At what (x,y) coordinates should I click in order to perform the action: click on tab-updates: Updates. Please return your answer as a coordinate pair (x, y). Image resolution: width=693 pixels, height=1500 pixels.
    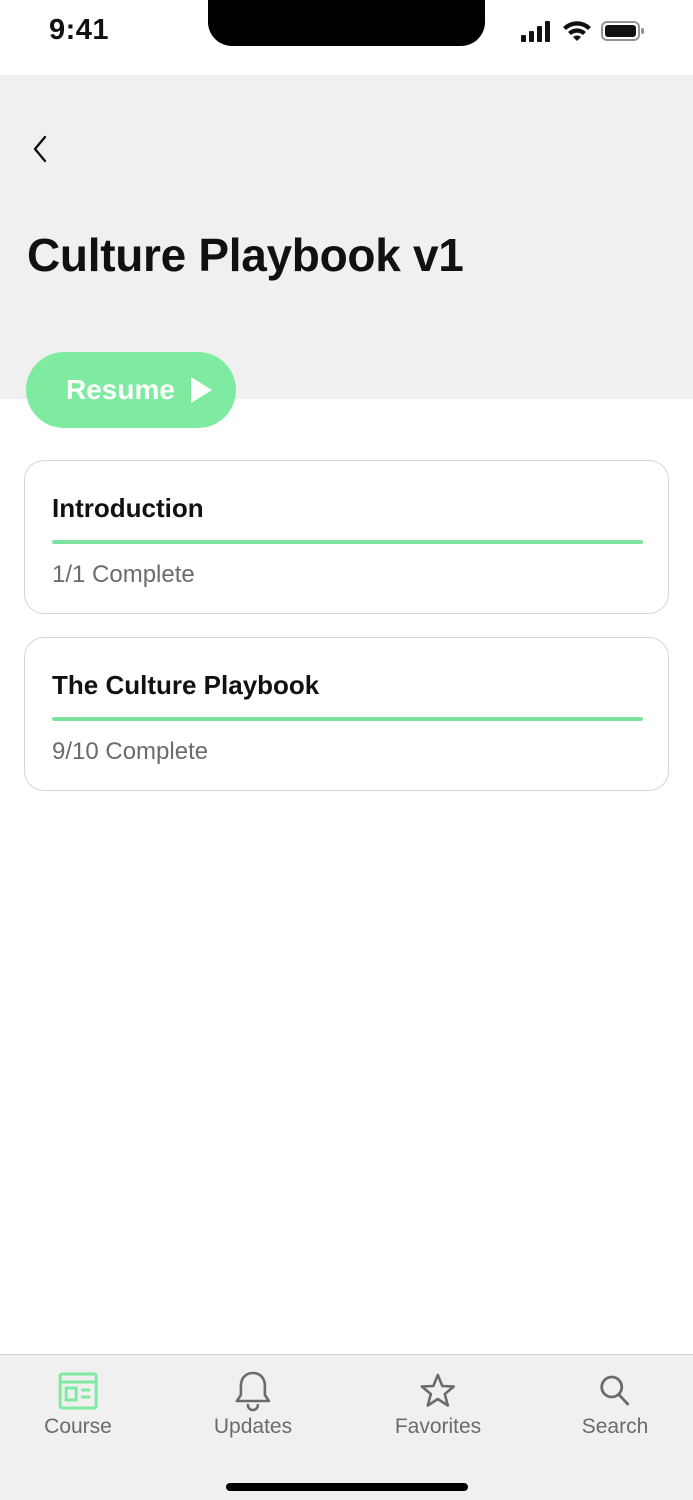
    Looking at the image, I should click on (253, 1404).